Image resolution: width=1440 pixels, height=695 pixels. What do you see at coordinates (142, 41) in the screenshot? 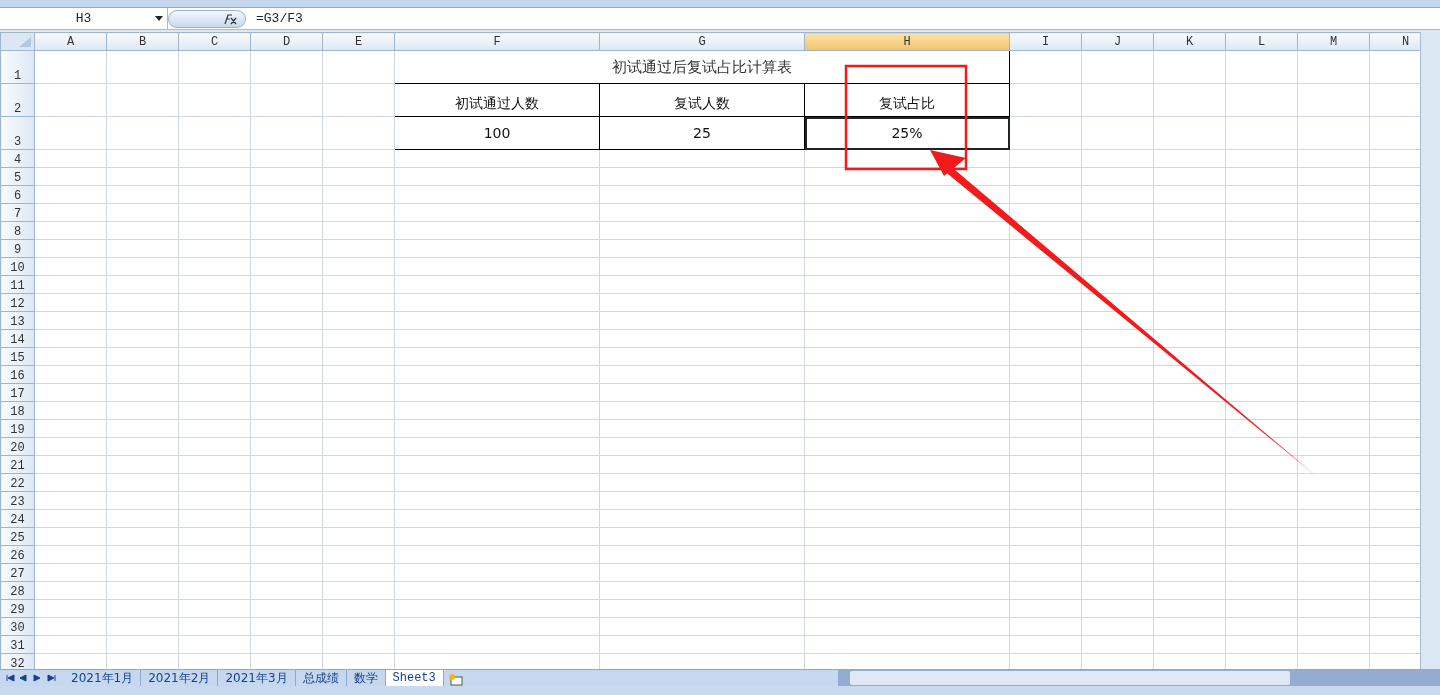
I see `column-header: B` at bounding box center [142, 41].